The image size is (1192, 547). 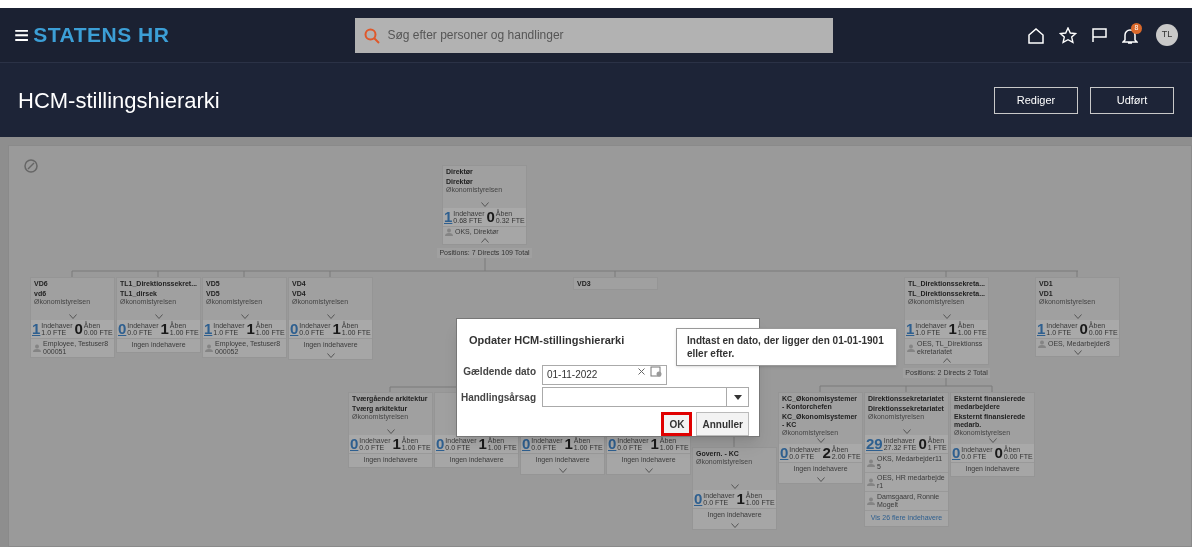 What do you see at coordinates (372, 35) in the screenshot?
I see `search-icon` at bounding box center [372, 35].